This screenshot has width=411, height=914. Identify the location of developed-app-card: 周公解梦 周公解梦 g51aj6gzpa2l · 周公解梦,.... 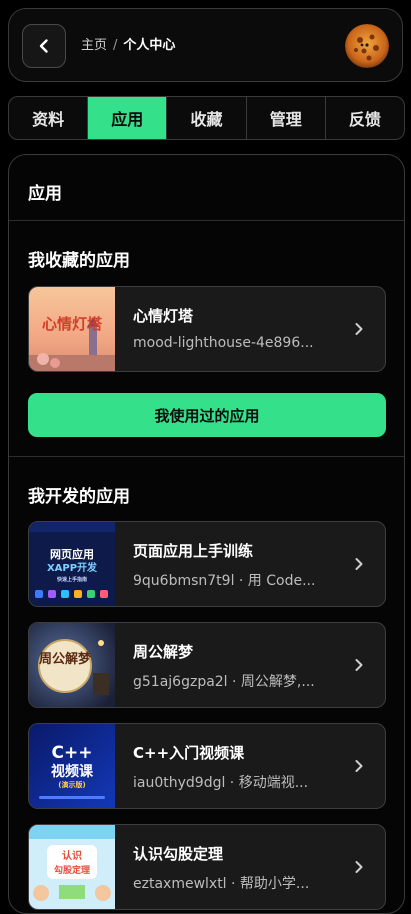
(207, 665).